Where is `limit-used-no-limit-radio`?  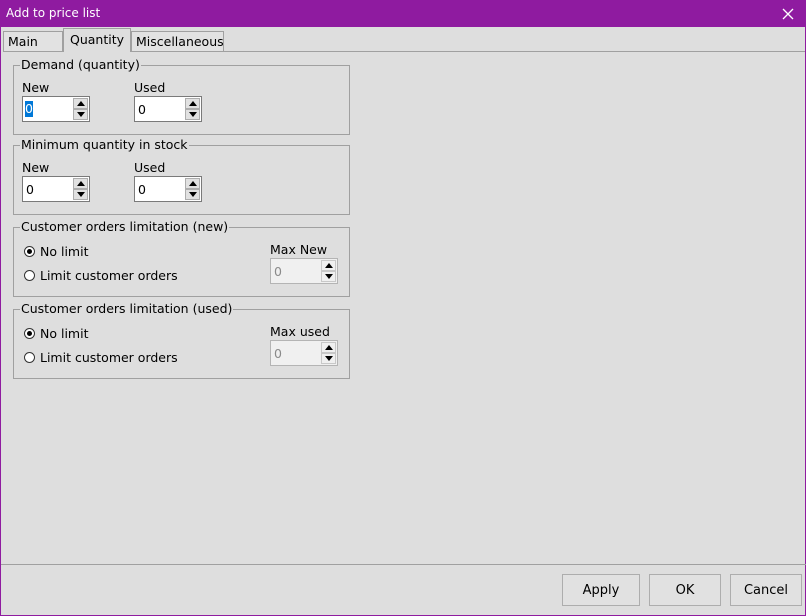
limit-used-no-limit-radio is located at coordinates (29, 333).